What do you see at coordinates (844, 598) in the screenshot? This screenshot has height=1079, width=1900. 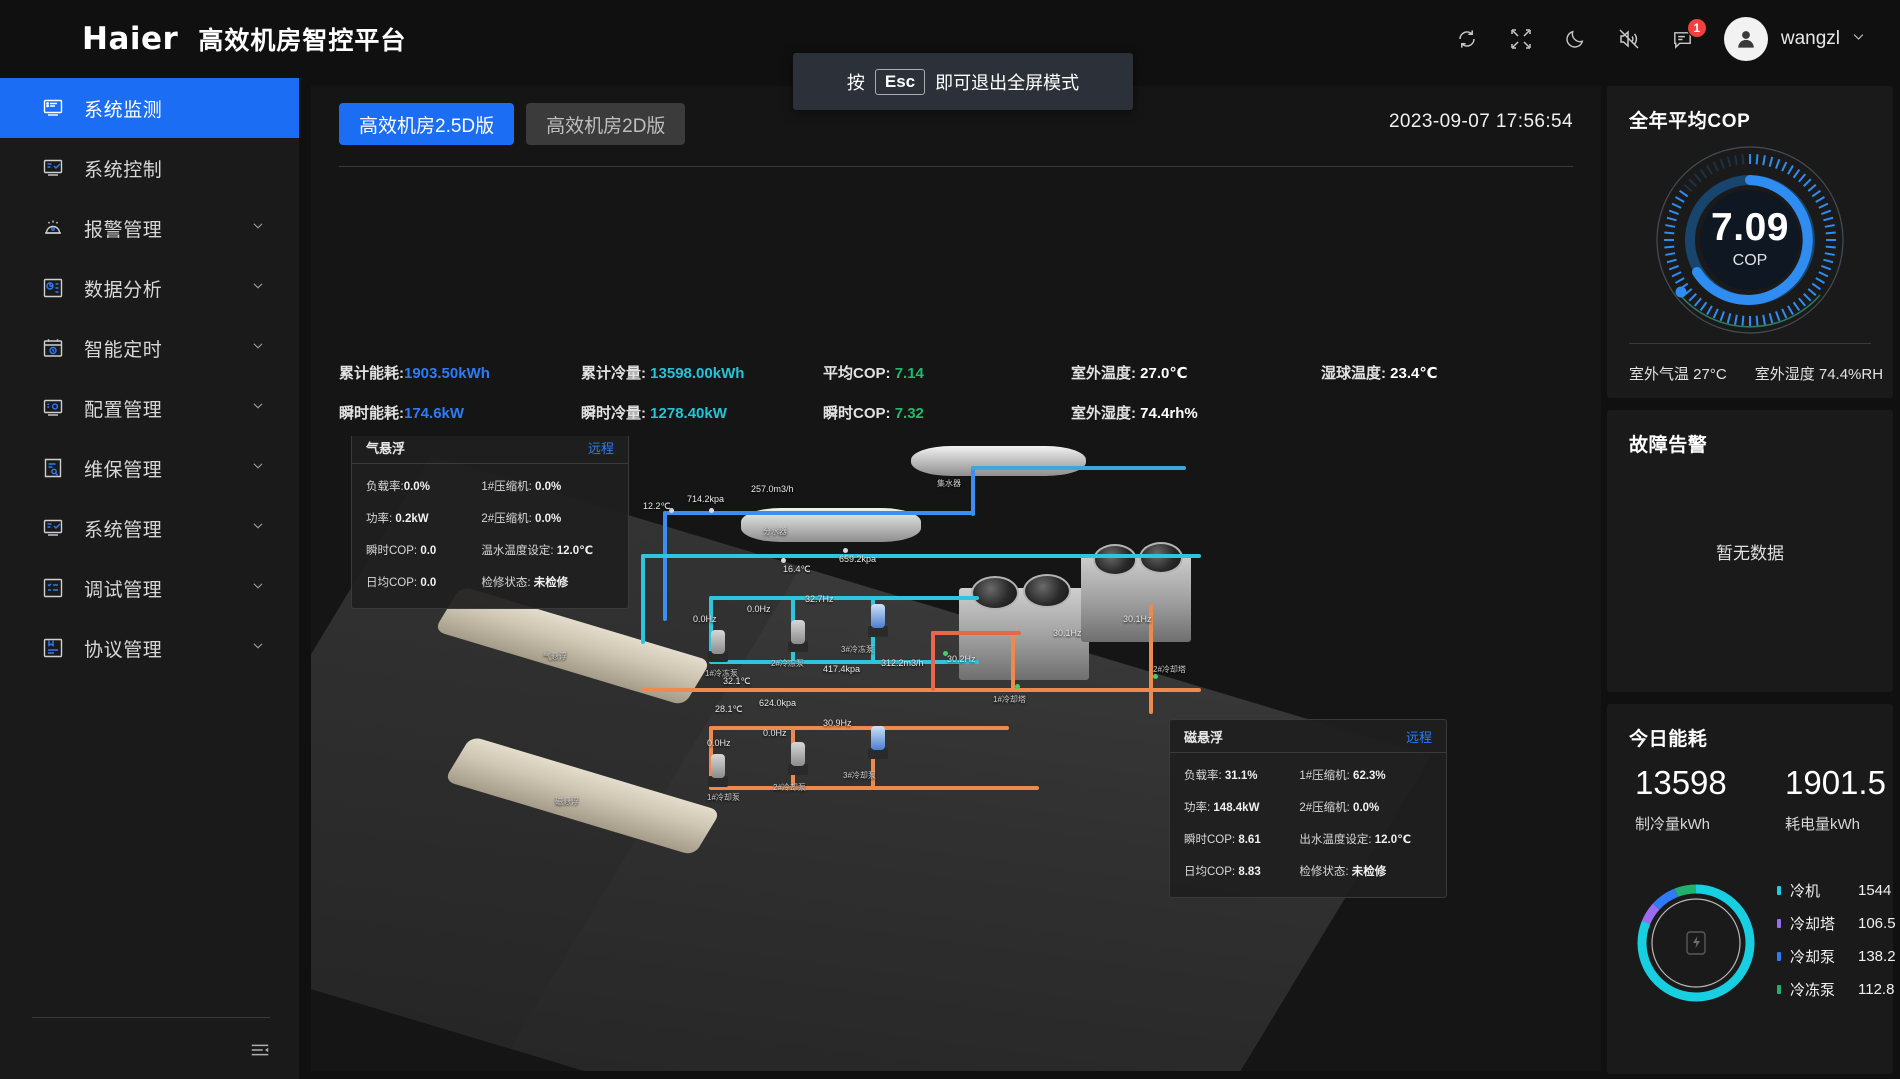 I see `pipe-chilled-header` at bounding box center [844, 598].